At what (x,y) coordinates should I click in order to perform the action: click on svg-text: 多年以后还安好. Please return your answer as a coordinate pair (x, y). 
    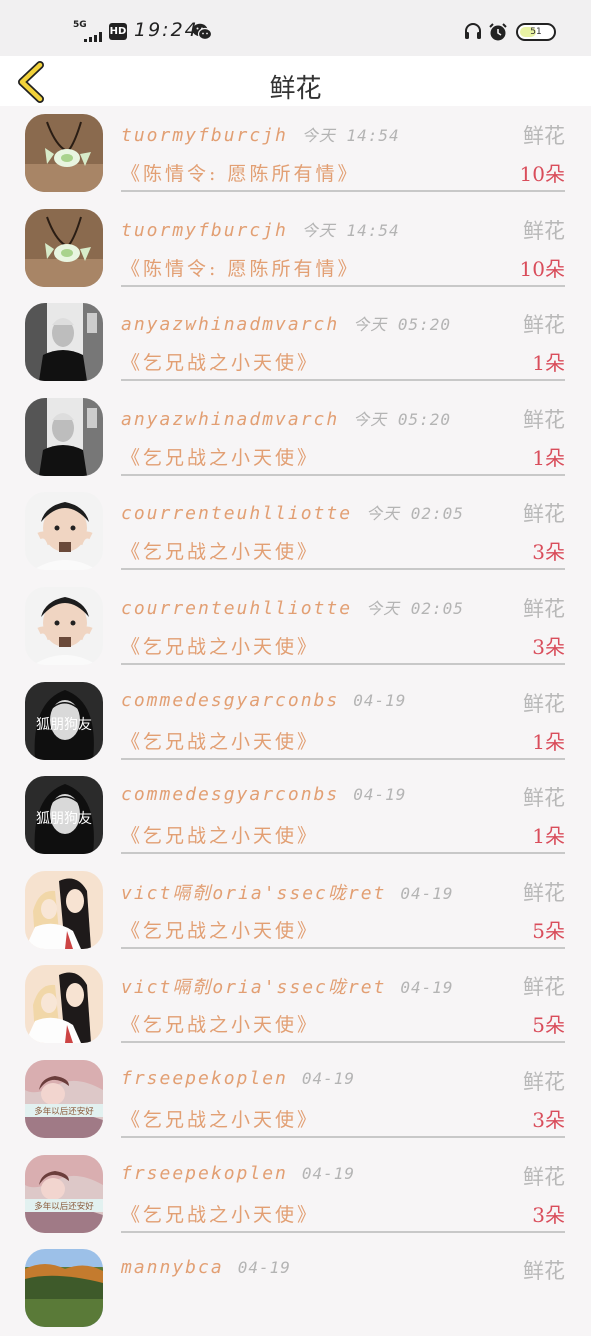
    Looking at the image, I should click on (64, 1111).